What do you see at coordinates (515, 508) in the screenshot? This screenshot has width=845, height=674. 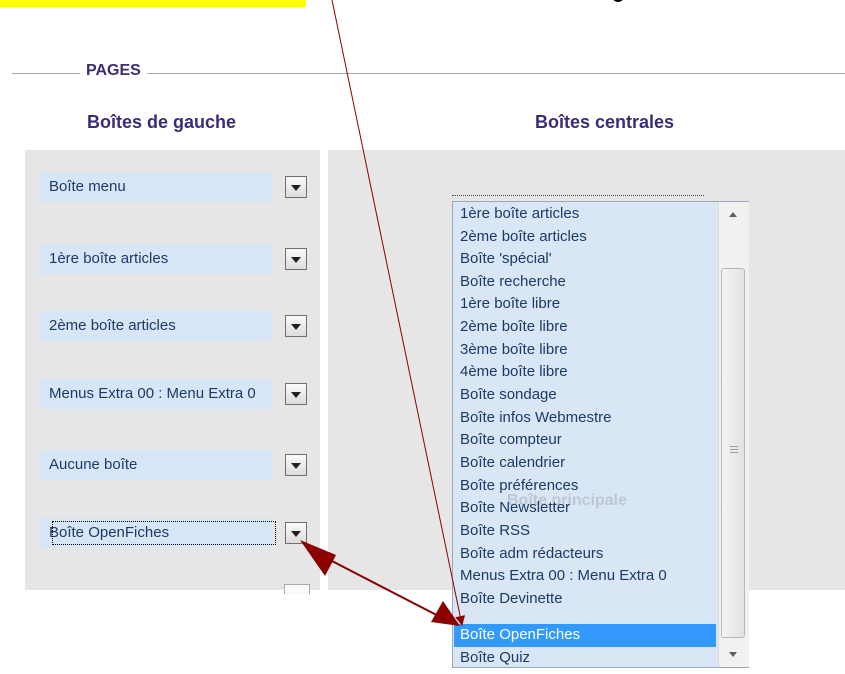 I see `listbox-option: Boîte Newsletter` at bounding box center [515, 508].